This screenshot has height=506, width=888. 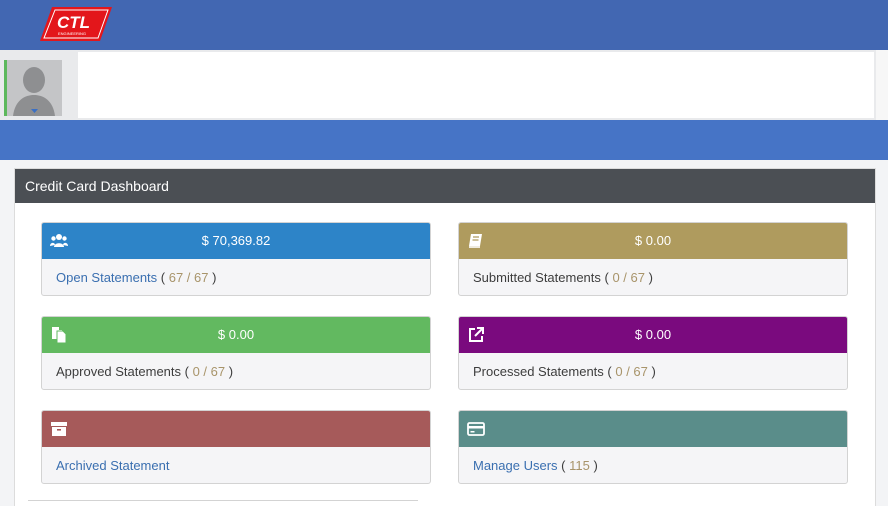 I want to click on panel-title: Credit Card Dashboard, so click(x=445, y=186).